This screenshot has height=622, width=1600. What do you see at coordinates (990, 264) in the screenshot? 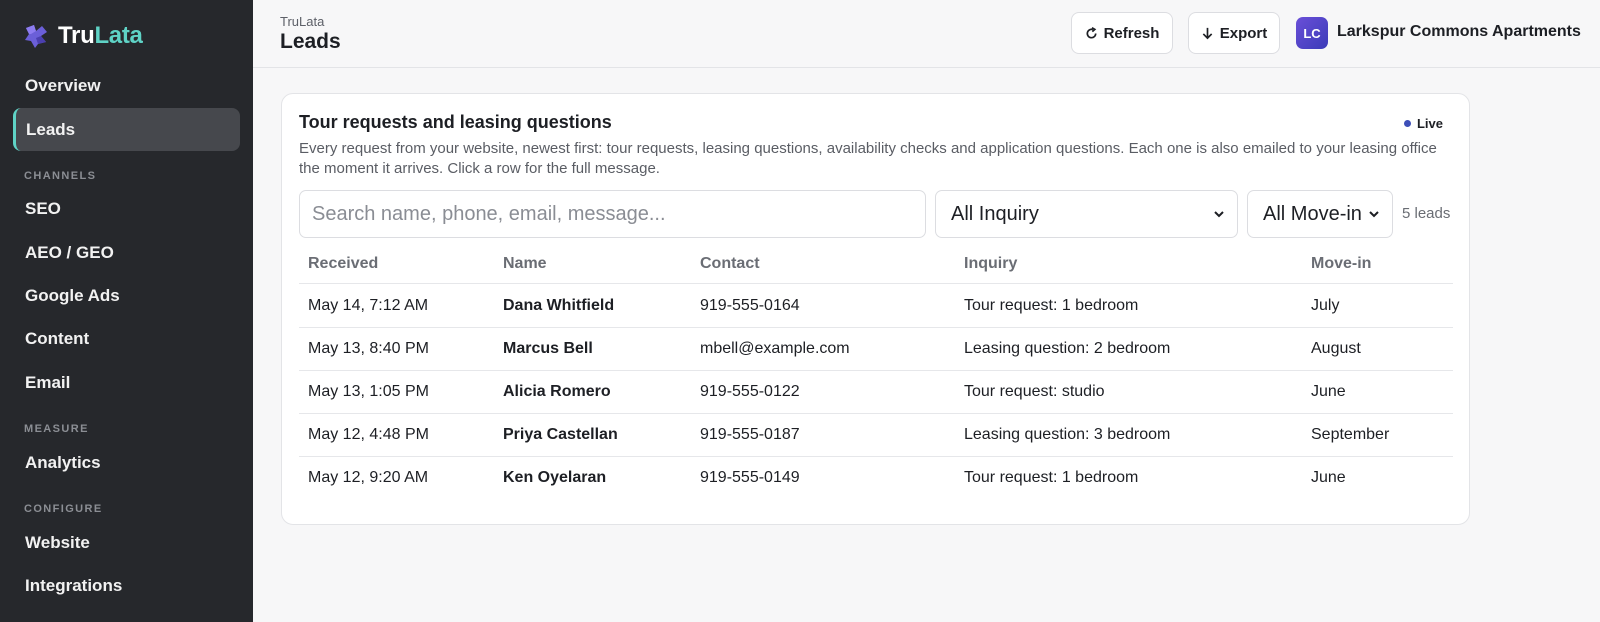
I see `column-header-inquiry: Inquiry` at bounding box center [990, 264].